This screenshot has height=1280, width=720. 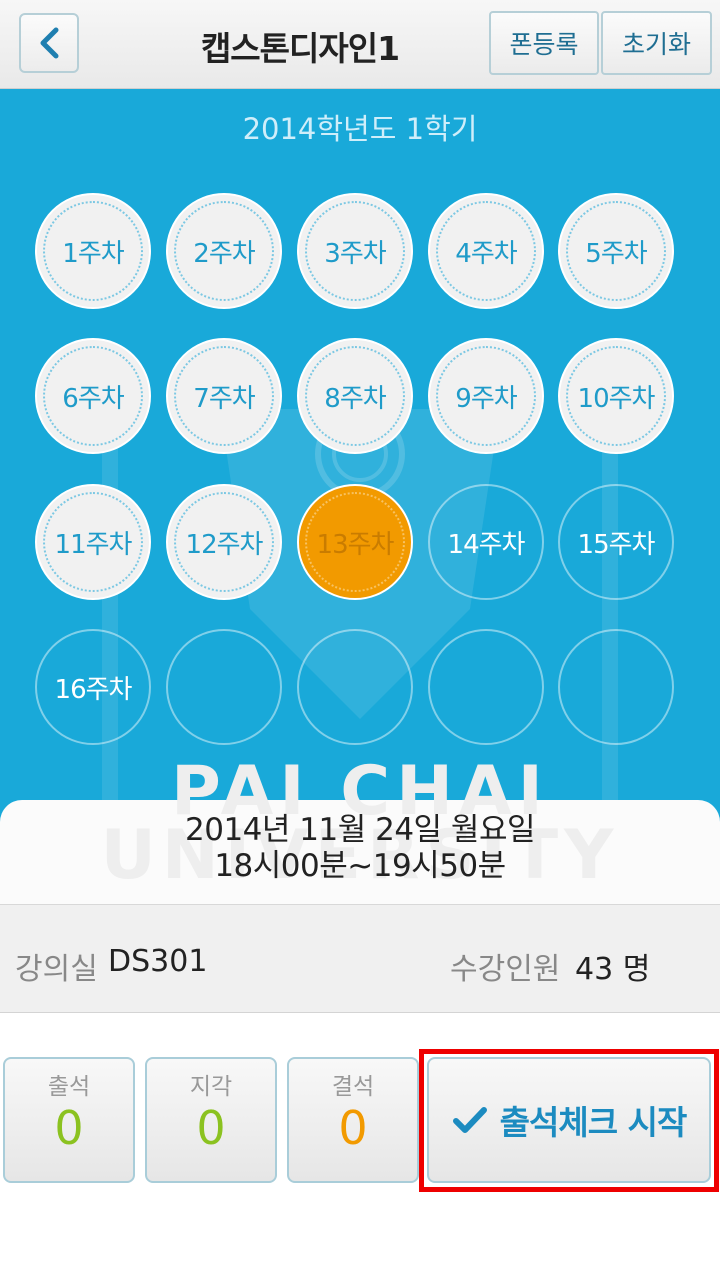 I want to click on week-label: 12주차, so click(x=224, y=544).